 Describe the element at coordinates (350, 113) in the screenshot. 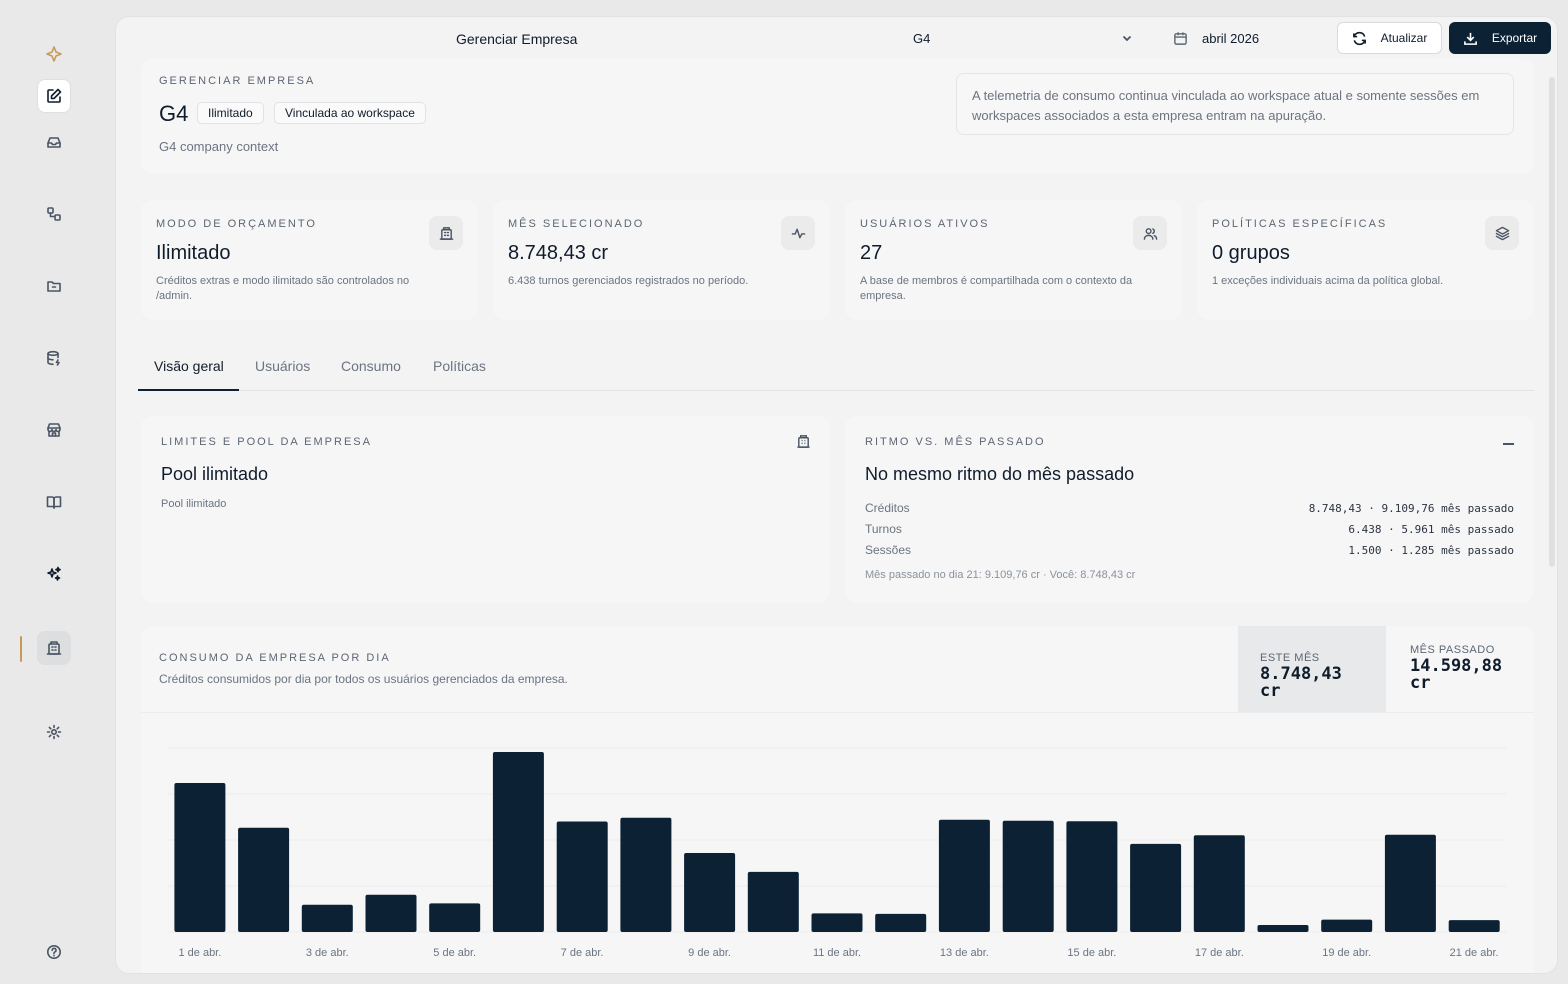

I see `workspace-link-chip: Vinculada ao workspace` at that location.